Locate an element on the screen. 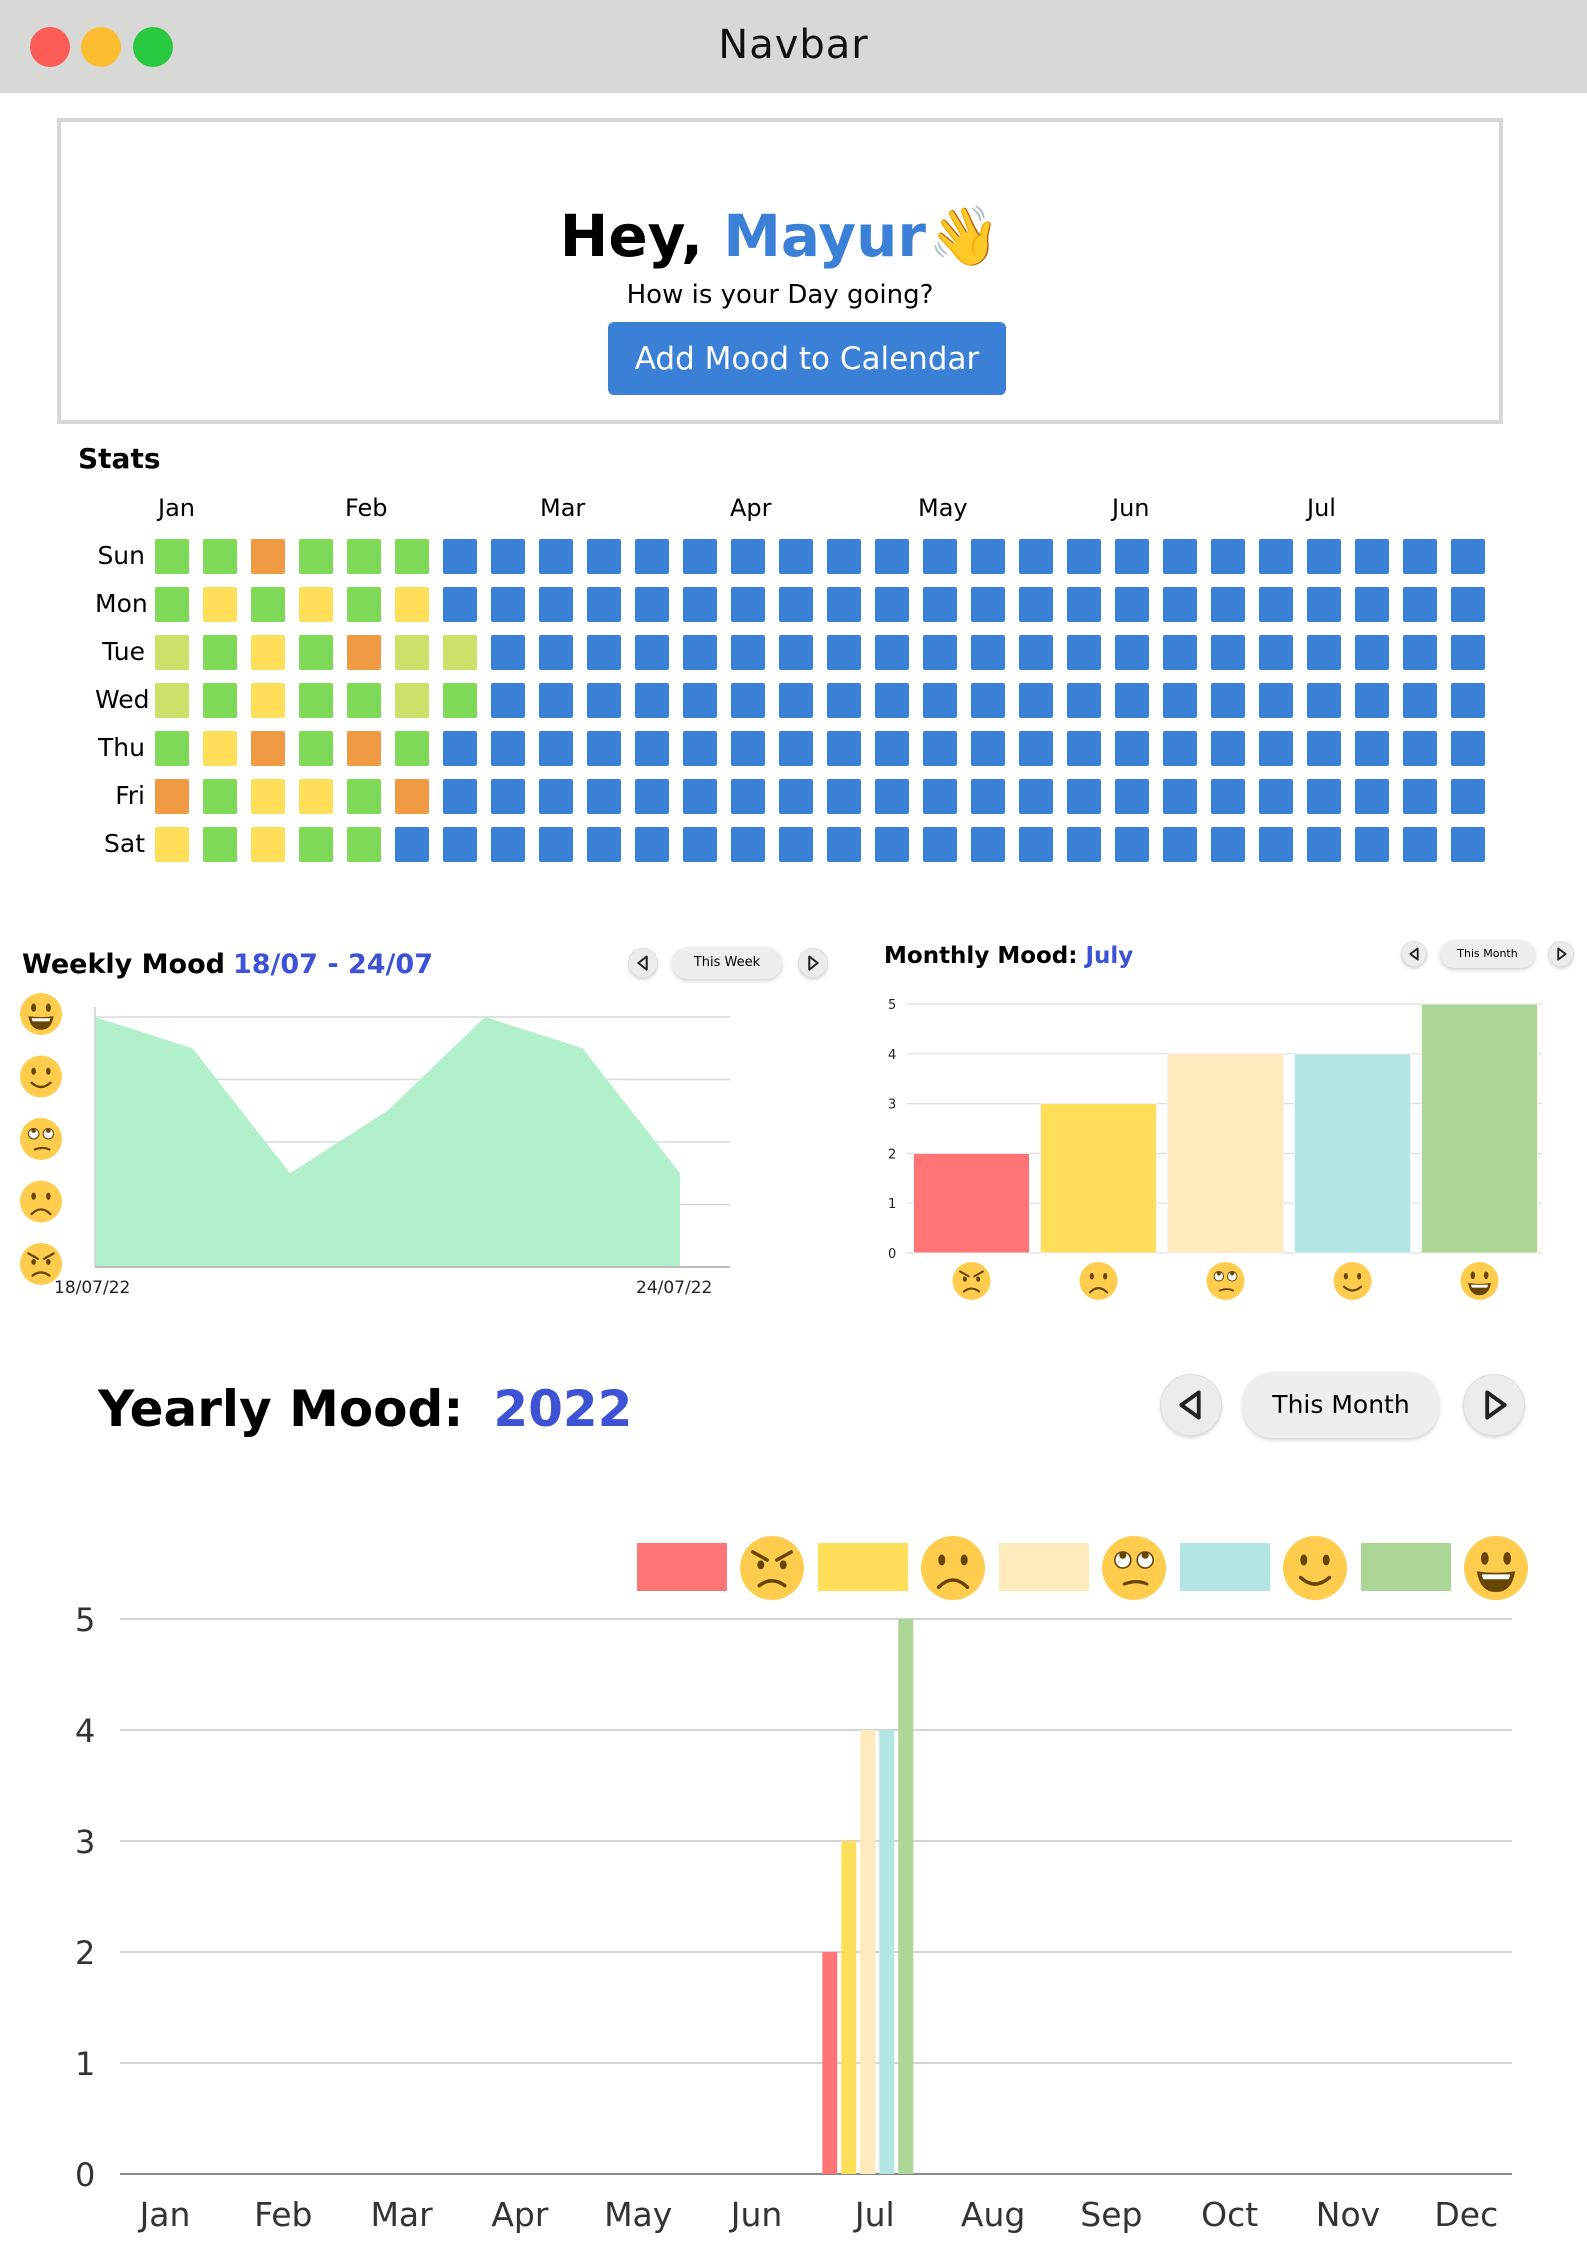  monthly-prev-button is located at coordinates (1414, 954).